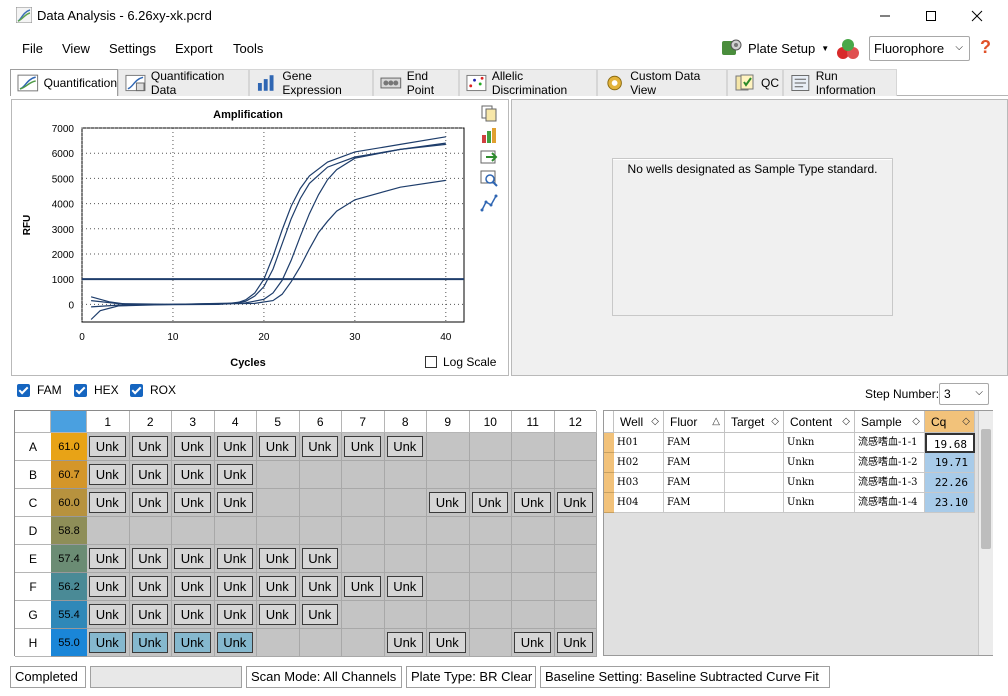 The image size is (1008, 696). What do you see at coordinates (33, 475) in the screenshot?
I see `row-header: B` at bounding box center [33, 475].